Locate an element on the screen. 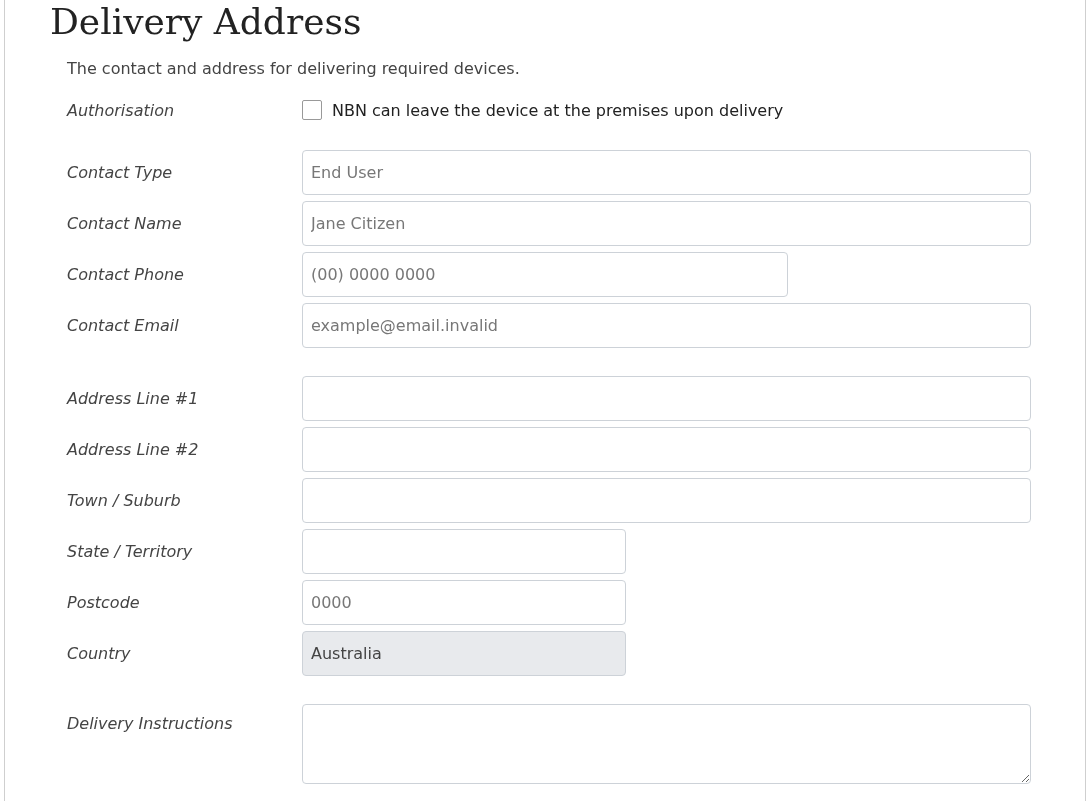 The height and width of the screenshot is (801, 1090). field-label: Contact Type is located at coordinates (120, 172).